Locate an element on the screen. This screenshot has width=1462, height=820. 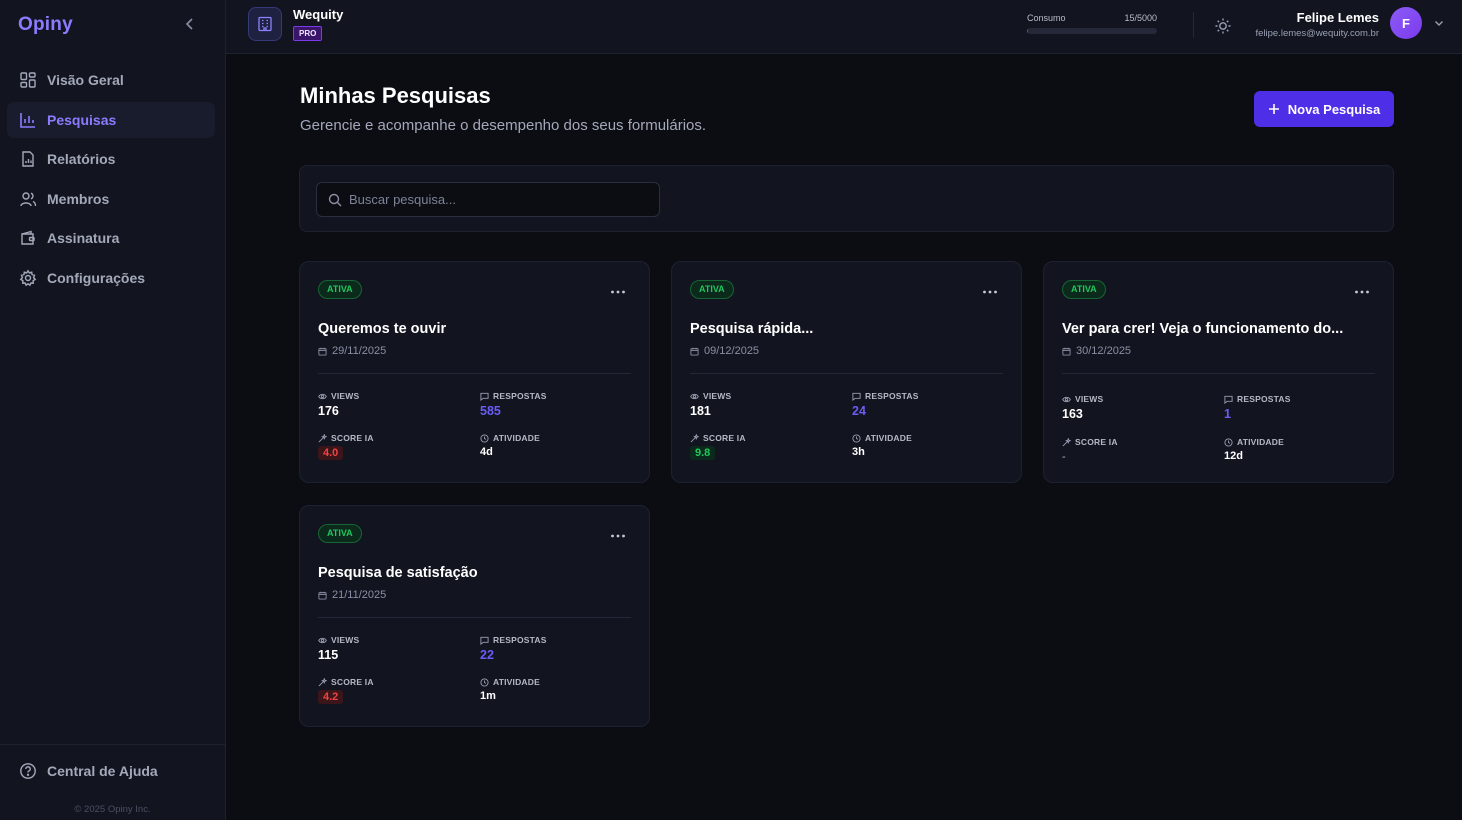
responses-stat: RESPOSTAS 1 is located at coordinates (1257, 407).